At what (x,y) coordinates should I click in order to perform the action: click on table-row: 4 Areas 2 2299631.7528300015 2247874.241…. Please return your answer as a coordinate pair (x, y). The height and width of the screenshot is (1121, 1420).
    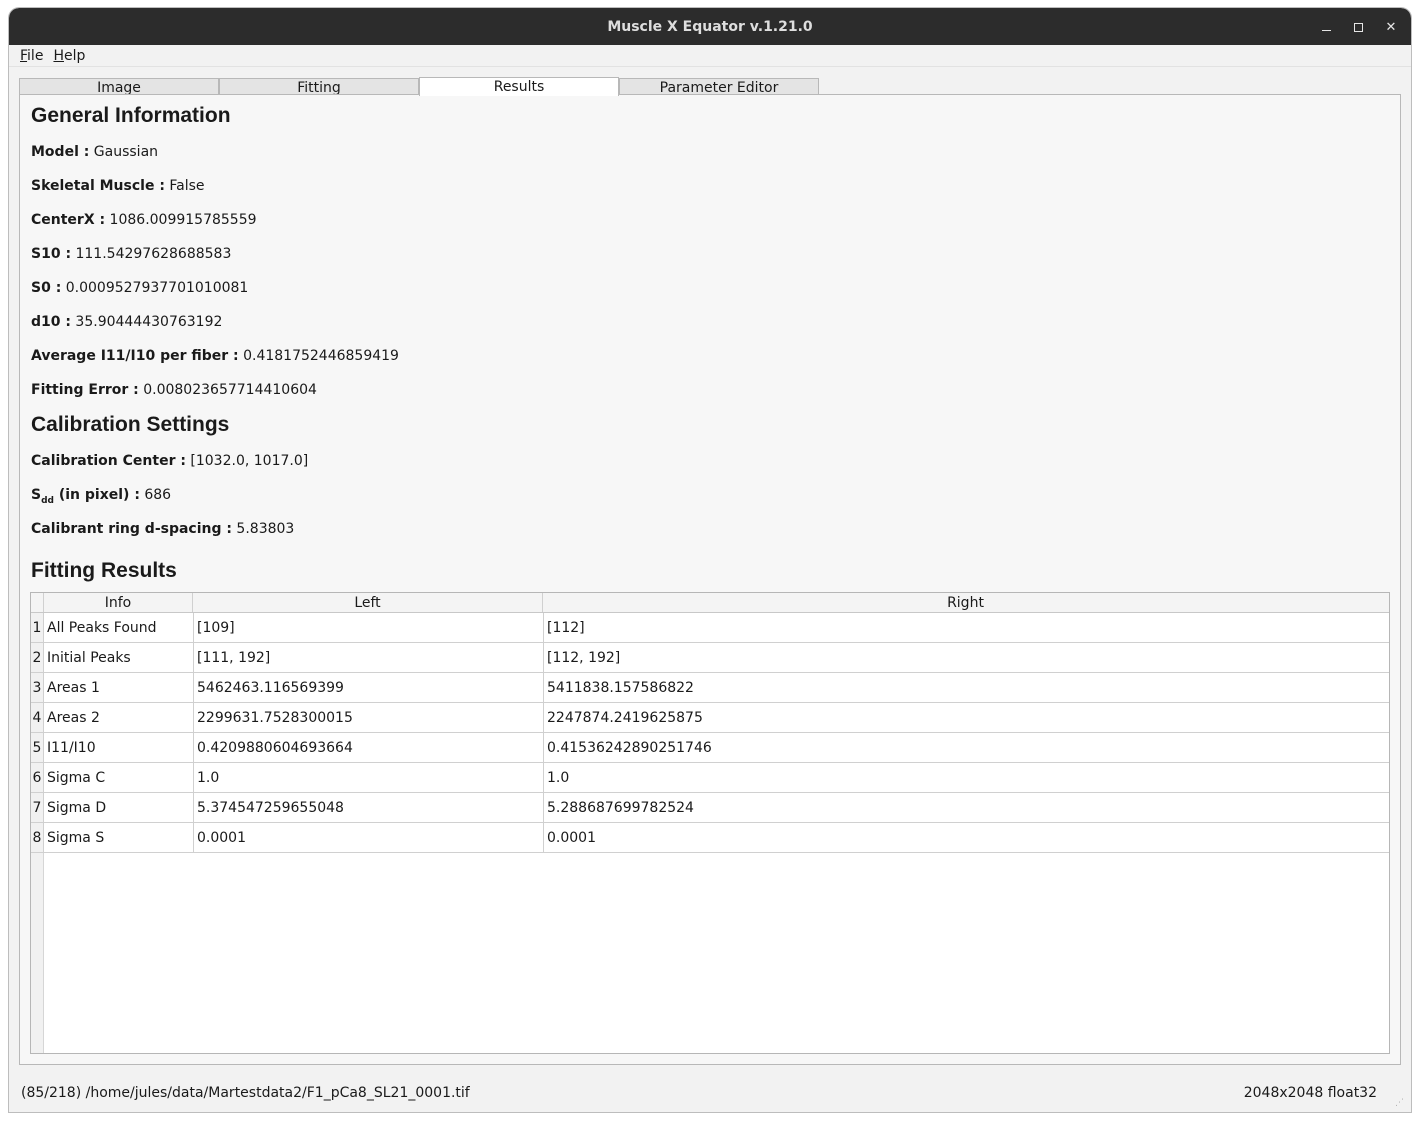
    Looking at the image, I should click on (710, 718).